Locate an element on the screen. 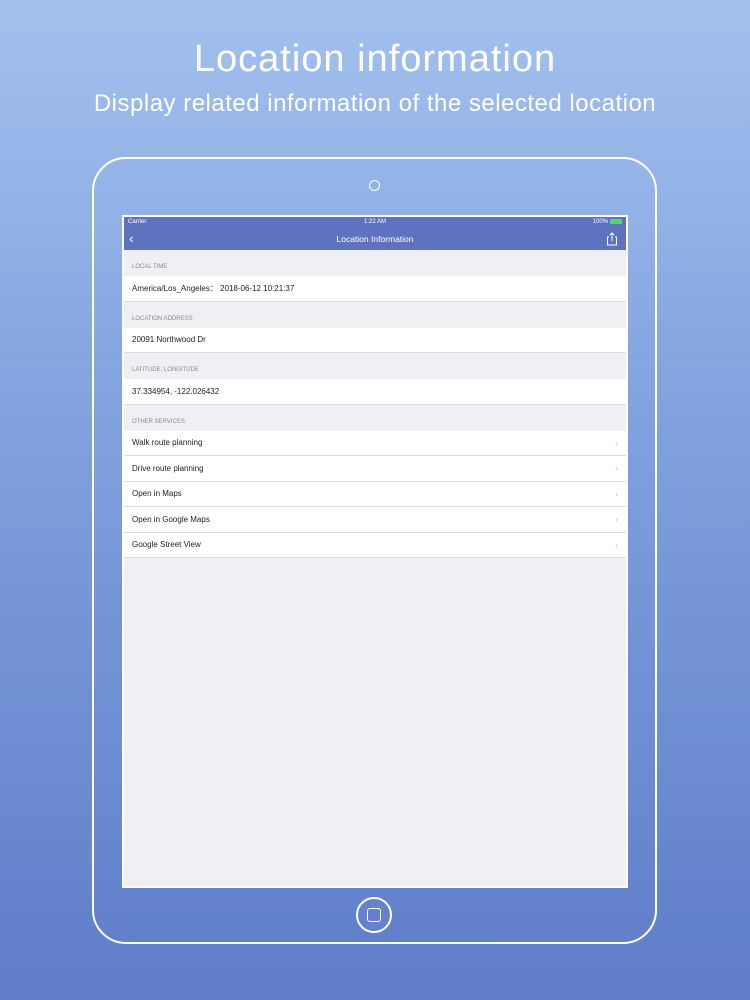 Image resolution: width=750 pixels, height=1000 pixels. section-header-local-time: LOCAL TIME is located at coordinates (150, 267).